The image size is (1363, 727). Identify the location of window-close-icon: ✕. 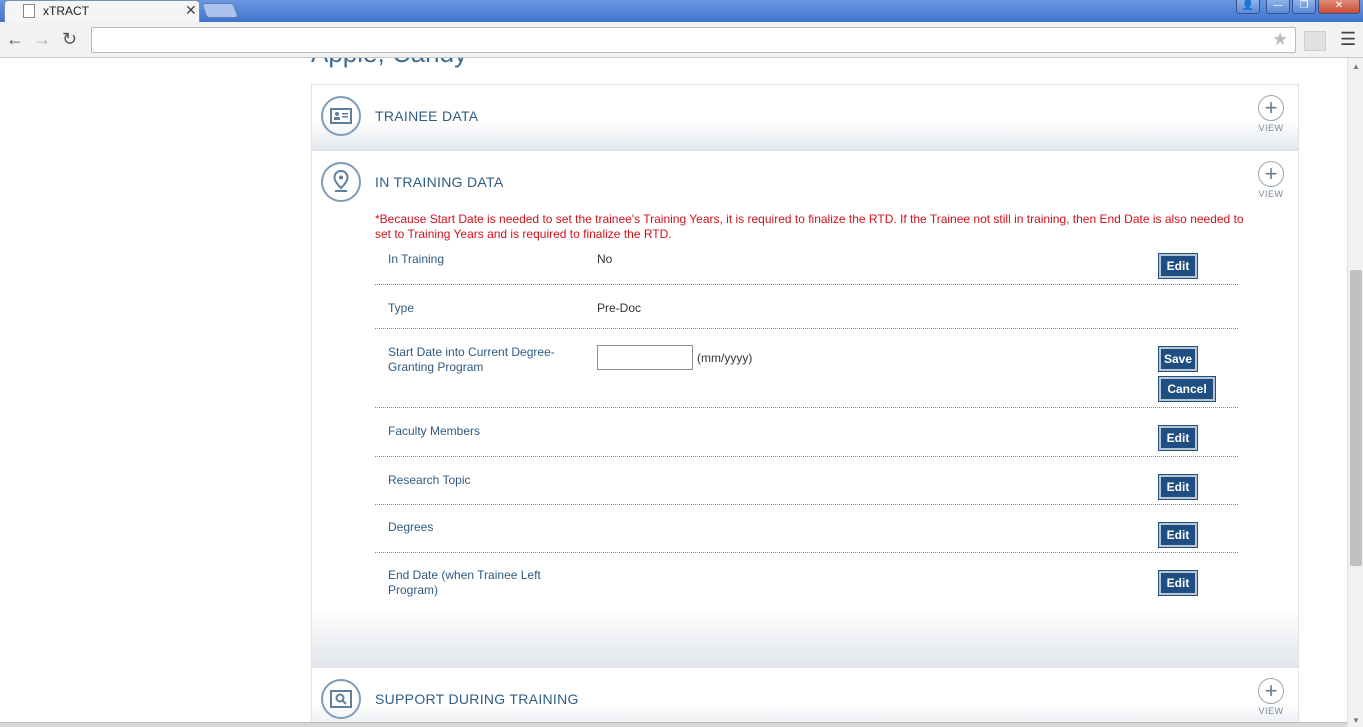
(1339, 7).